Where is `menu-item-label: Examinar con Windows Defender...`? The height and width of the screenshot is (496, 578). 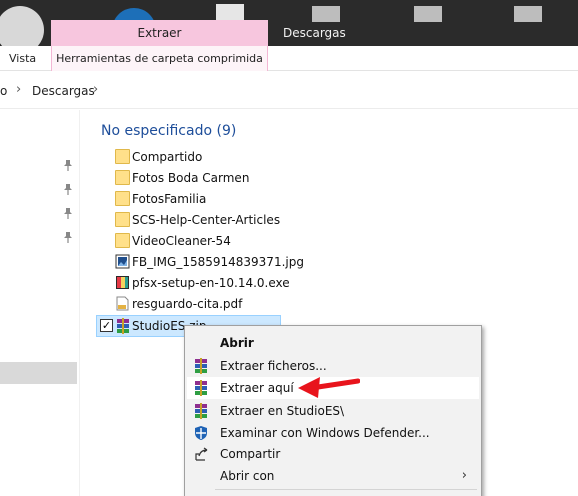
menu-item-label: Examinar con Windows Defender... is located at coordinates (325, 433).